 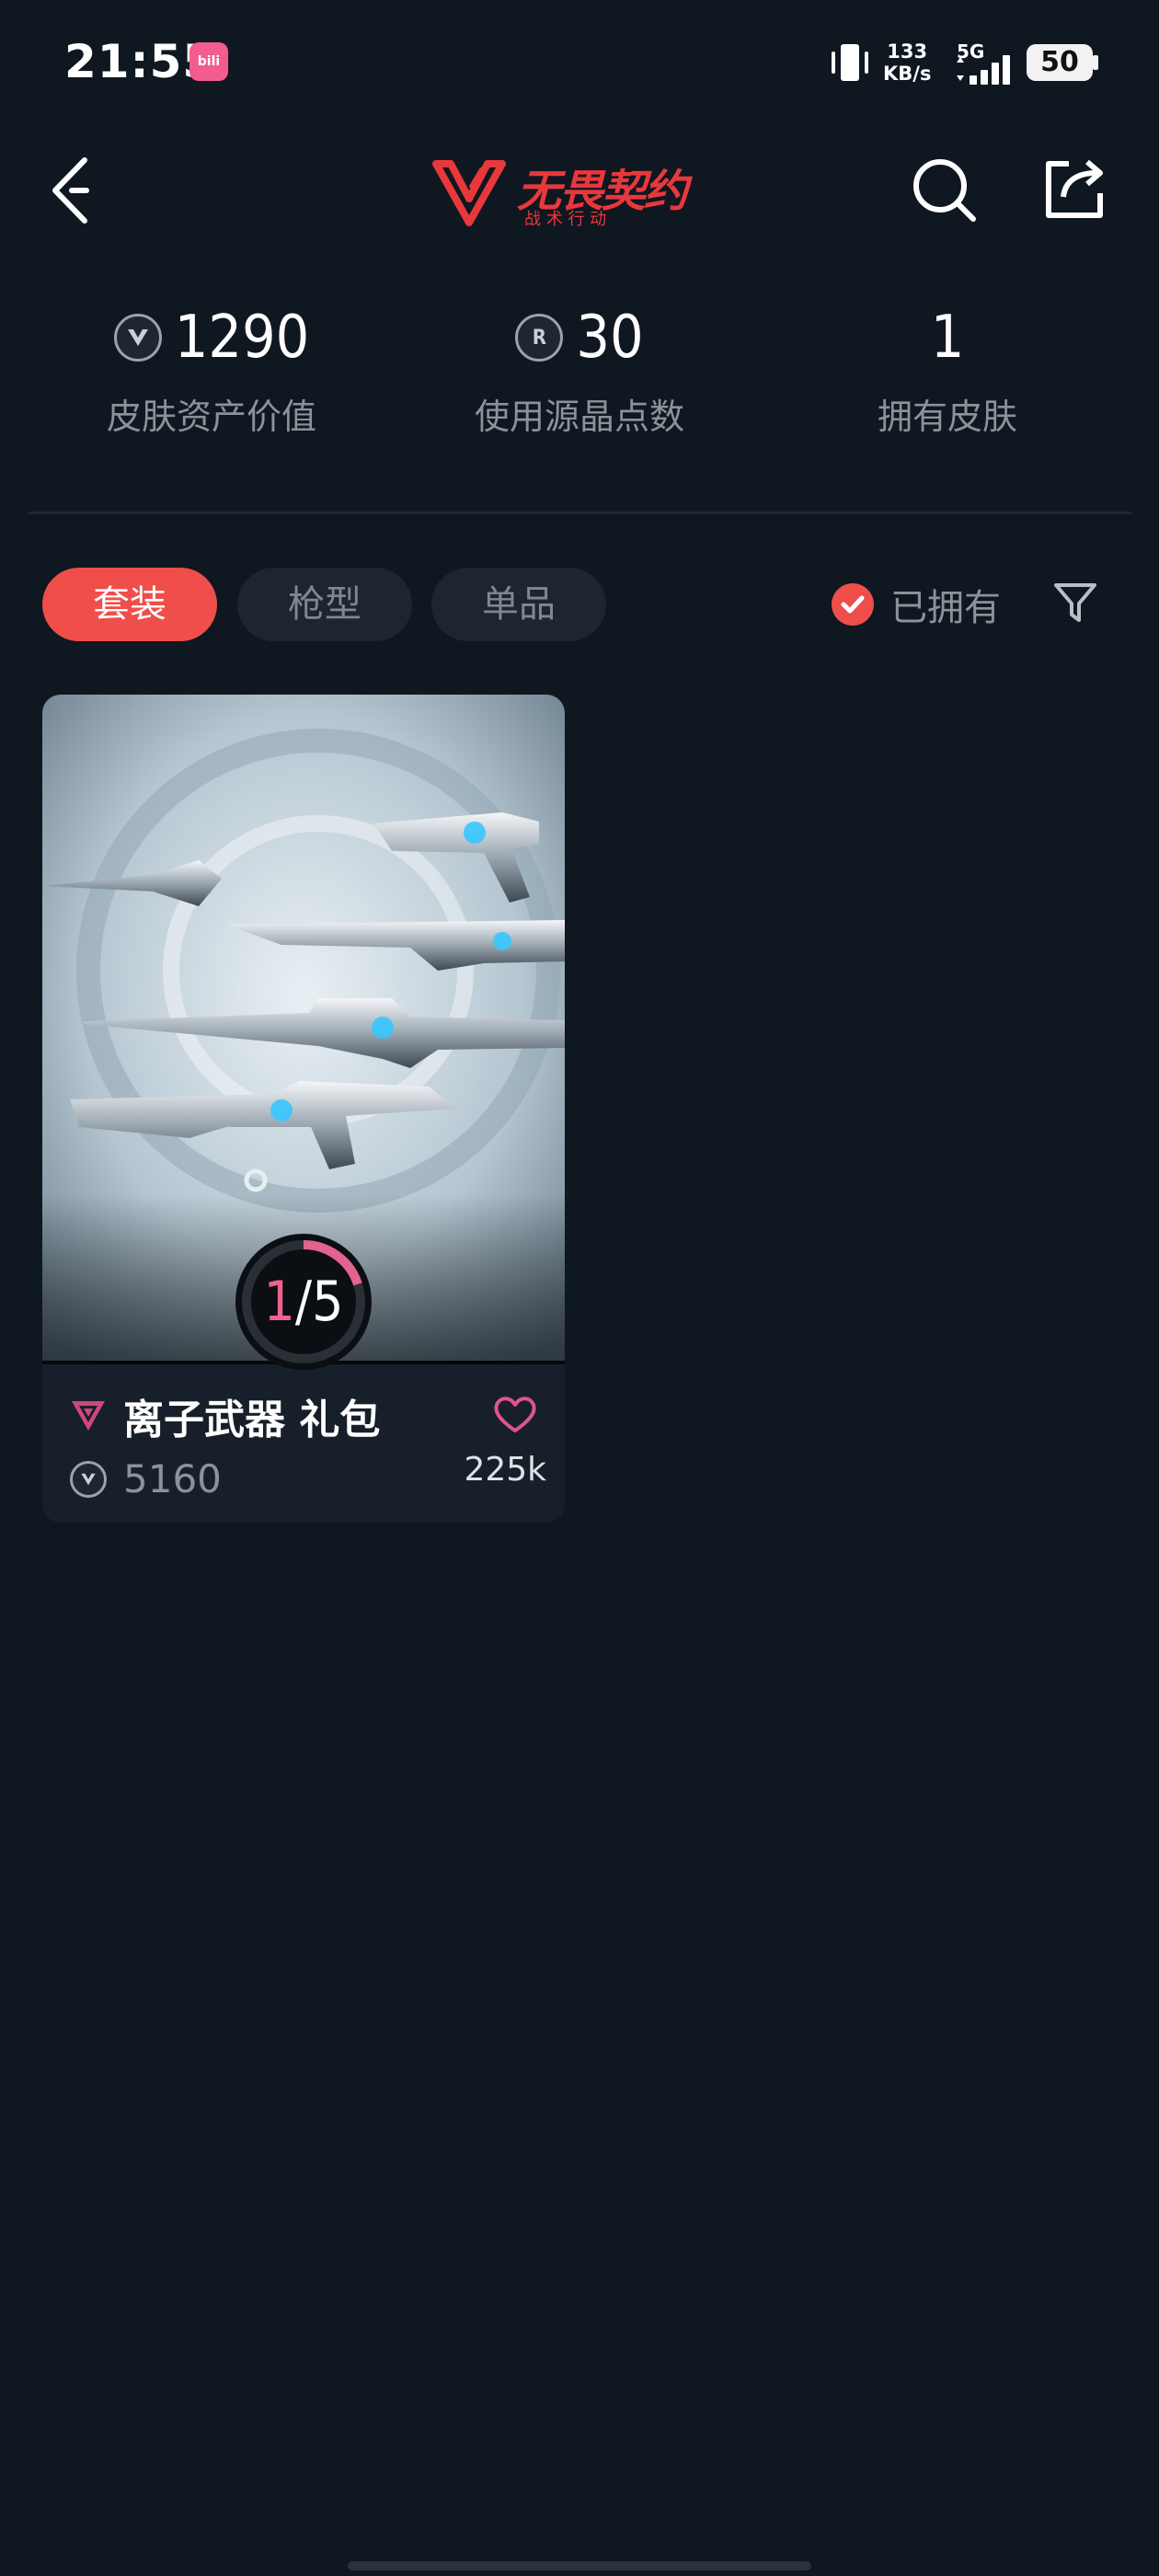 I want to click on owned-label: 已拥有, so click(x=945, y=608).